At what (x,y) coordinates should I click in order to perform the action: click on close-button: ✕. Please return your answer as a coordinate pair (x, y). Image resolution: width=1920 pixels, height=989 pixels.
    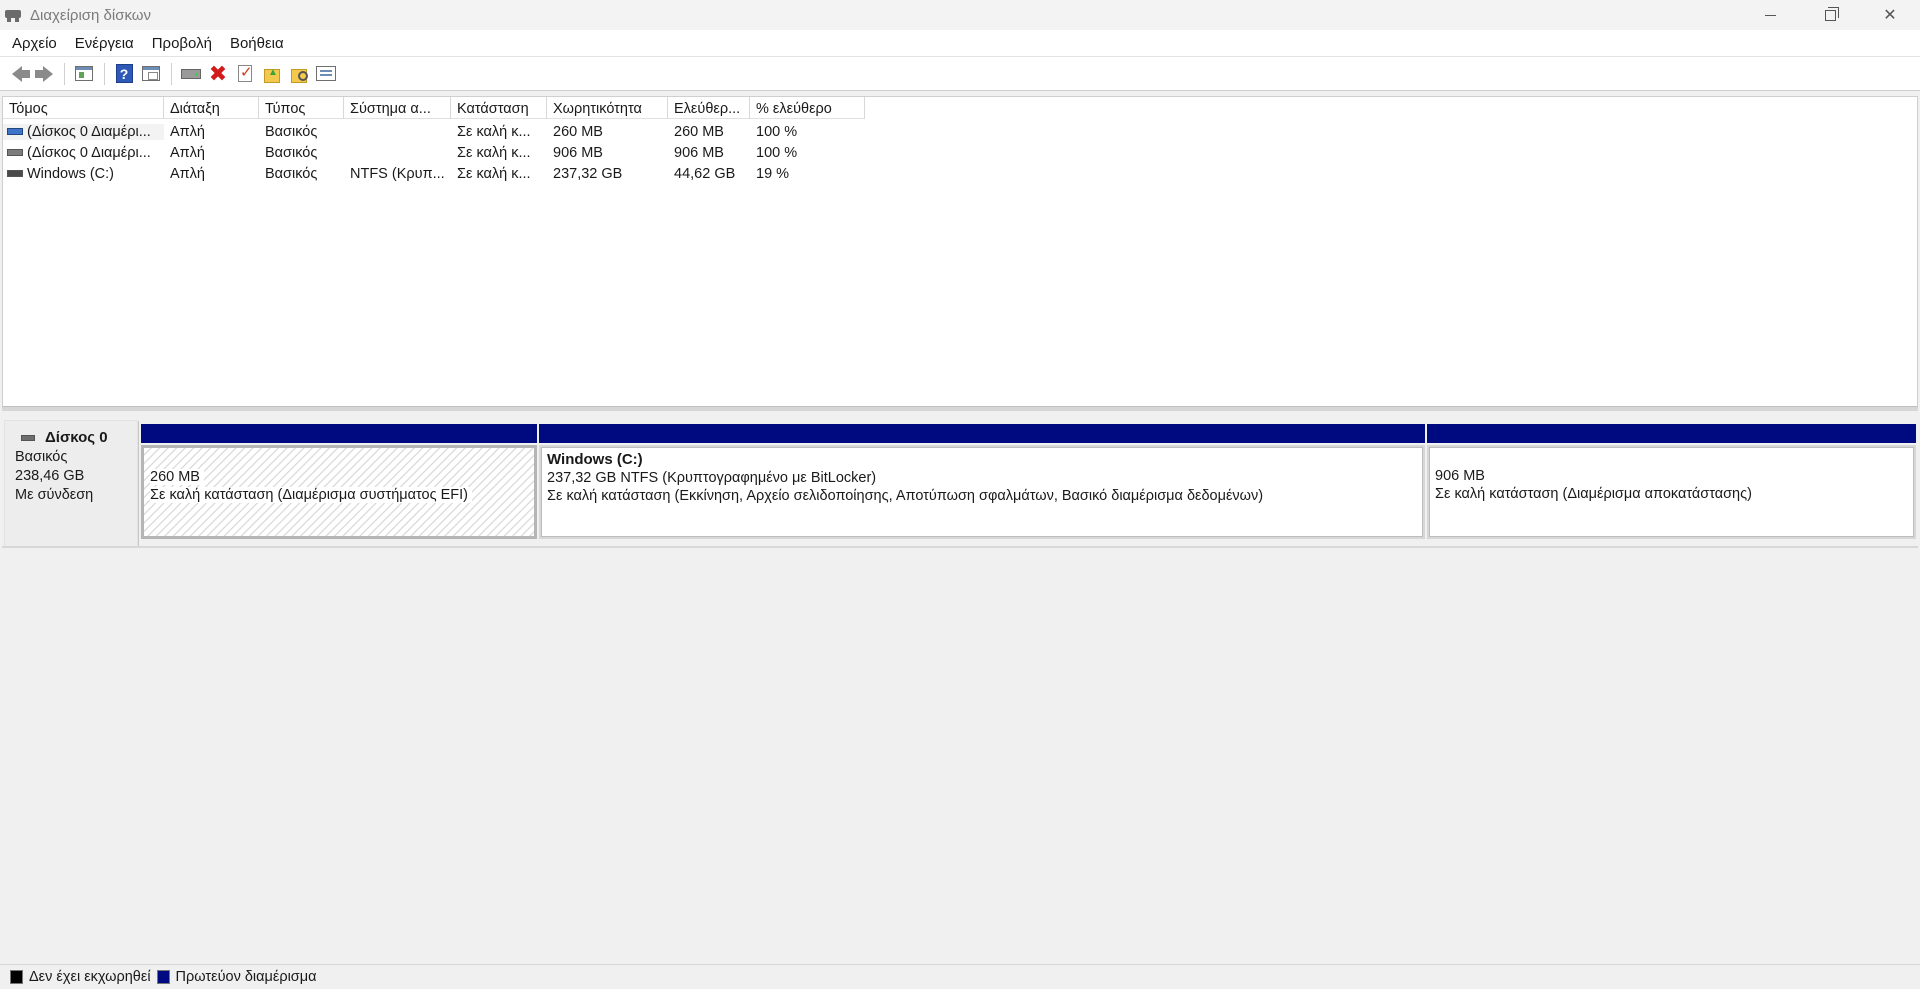
    Looking at the image, I should click on (1890, 15).